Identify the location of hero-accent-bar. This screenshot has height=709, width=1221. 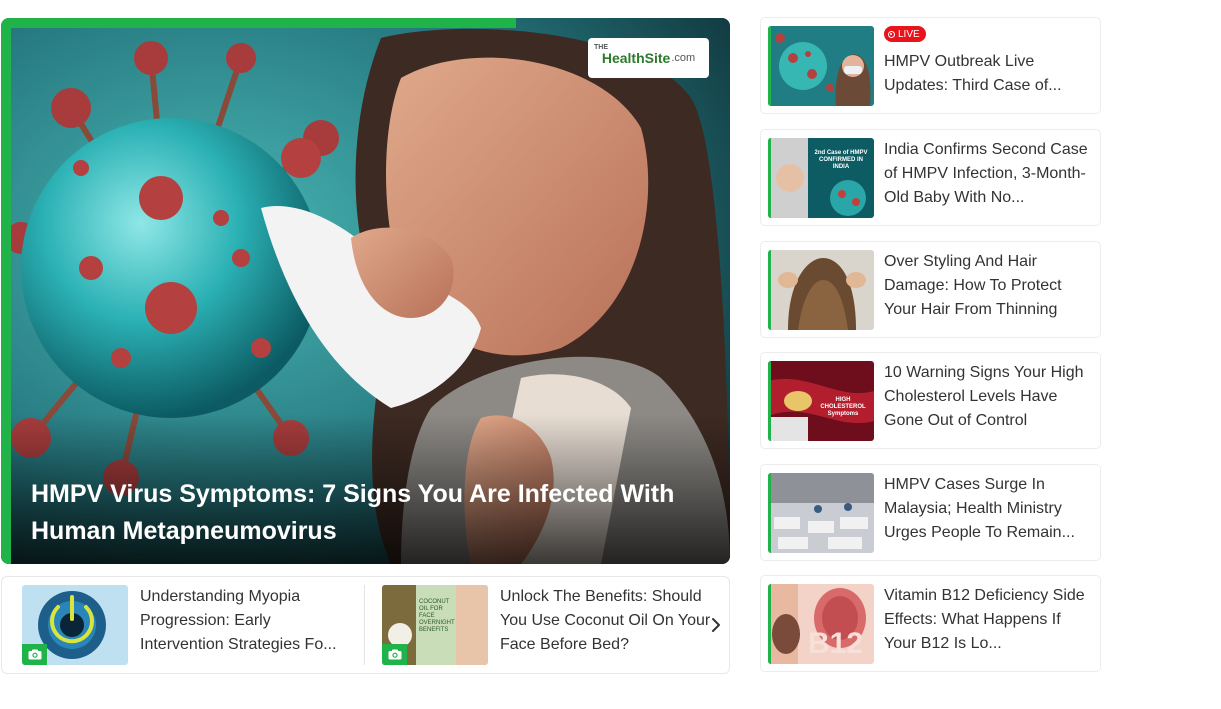
(258, 23).